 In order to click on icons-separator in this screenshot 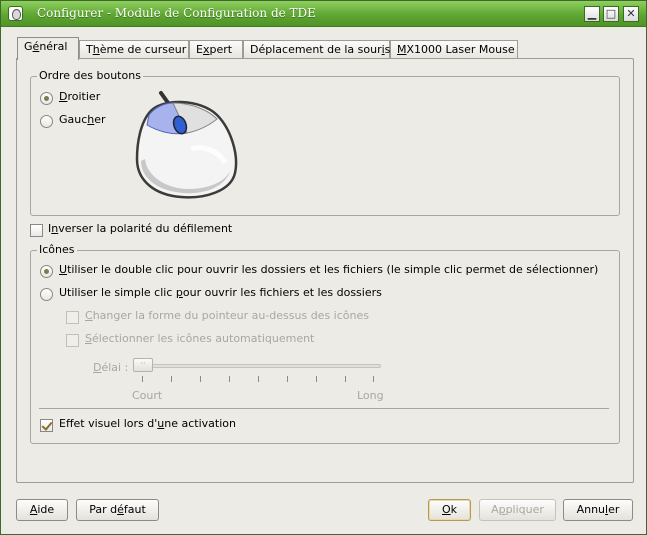, I will do `click(324, 408)`.